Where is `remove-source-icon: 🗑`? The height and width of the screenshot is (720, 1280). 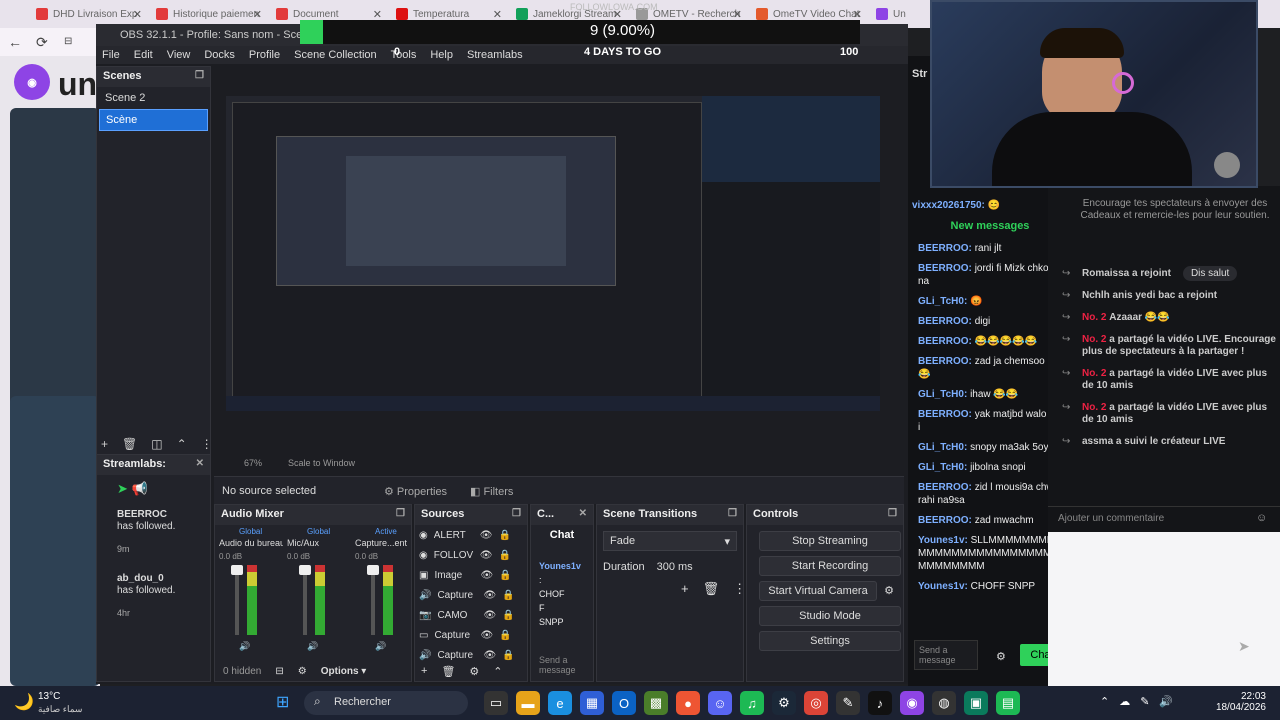 remove-source-icon: 🗑 is located at coordinates (448, 671).